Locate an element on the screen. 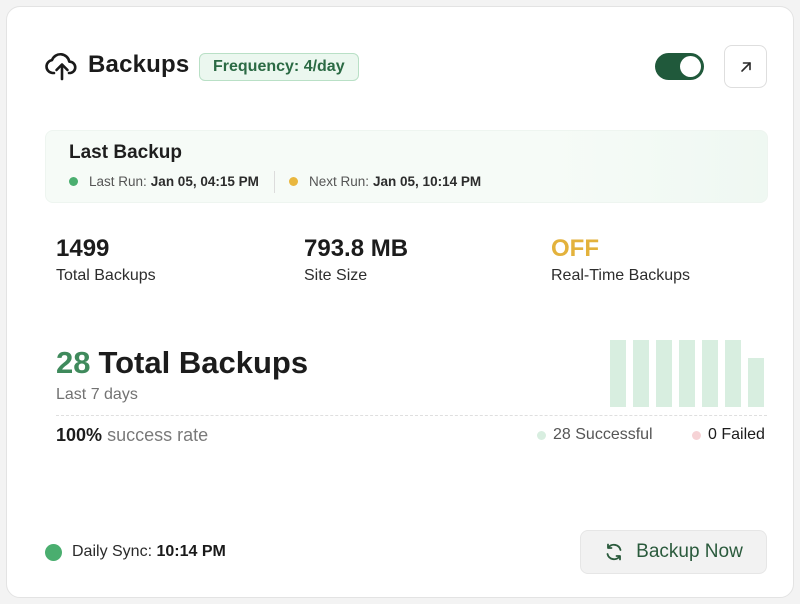  daily-sync-label: Daily Sync: is located at coordinates (112, 551).